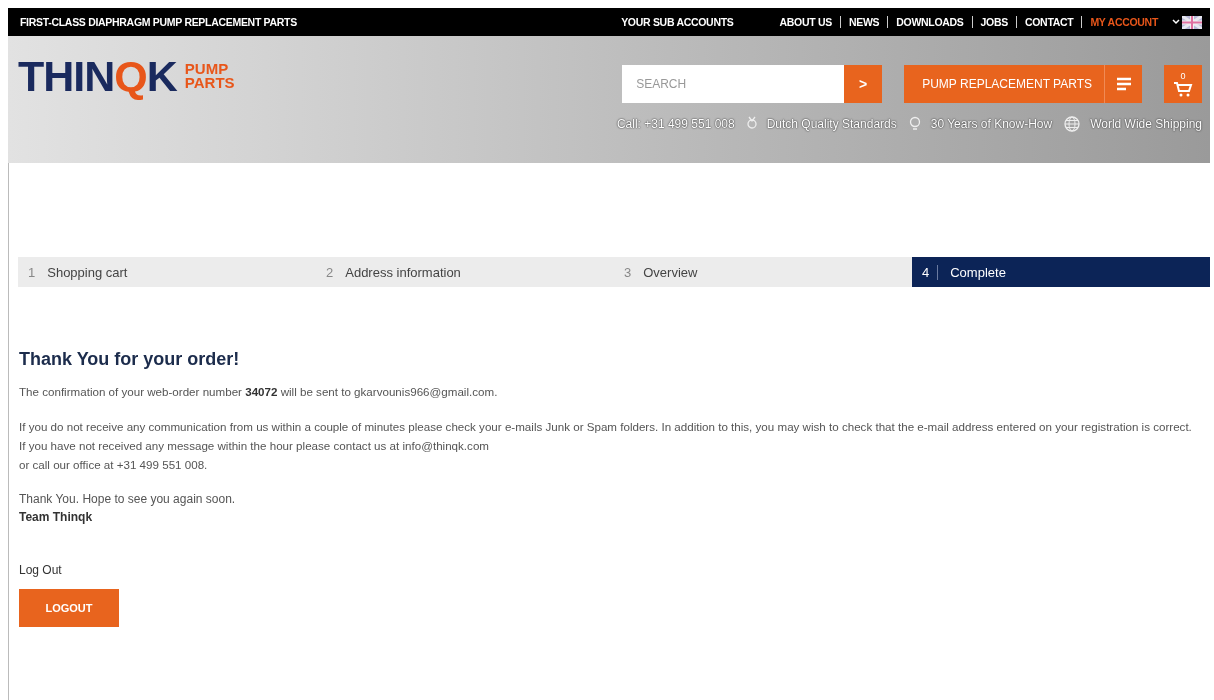  I want to click on logout-label: Log Out, so click(41, 570).